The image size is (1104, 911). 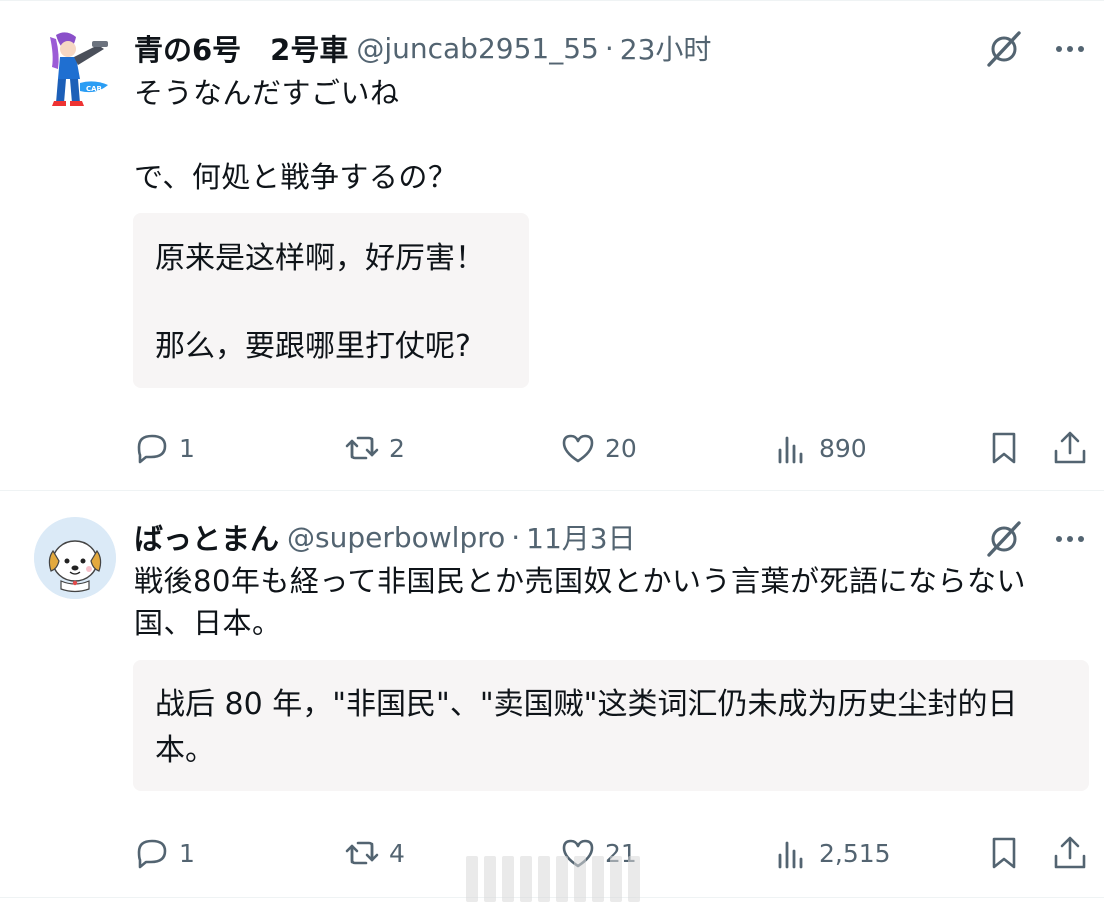 I want to click on like-count: 20, so click(x=621, y=448).